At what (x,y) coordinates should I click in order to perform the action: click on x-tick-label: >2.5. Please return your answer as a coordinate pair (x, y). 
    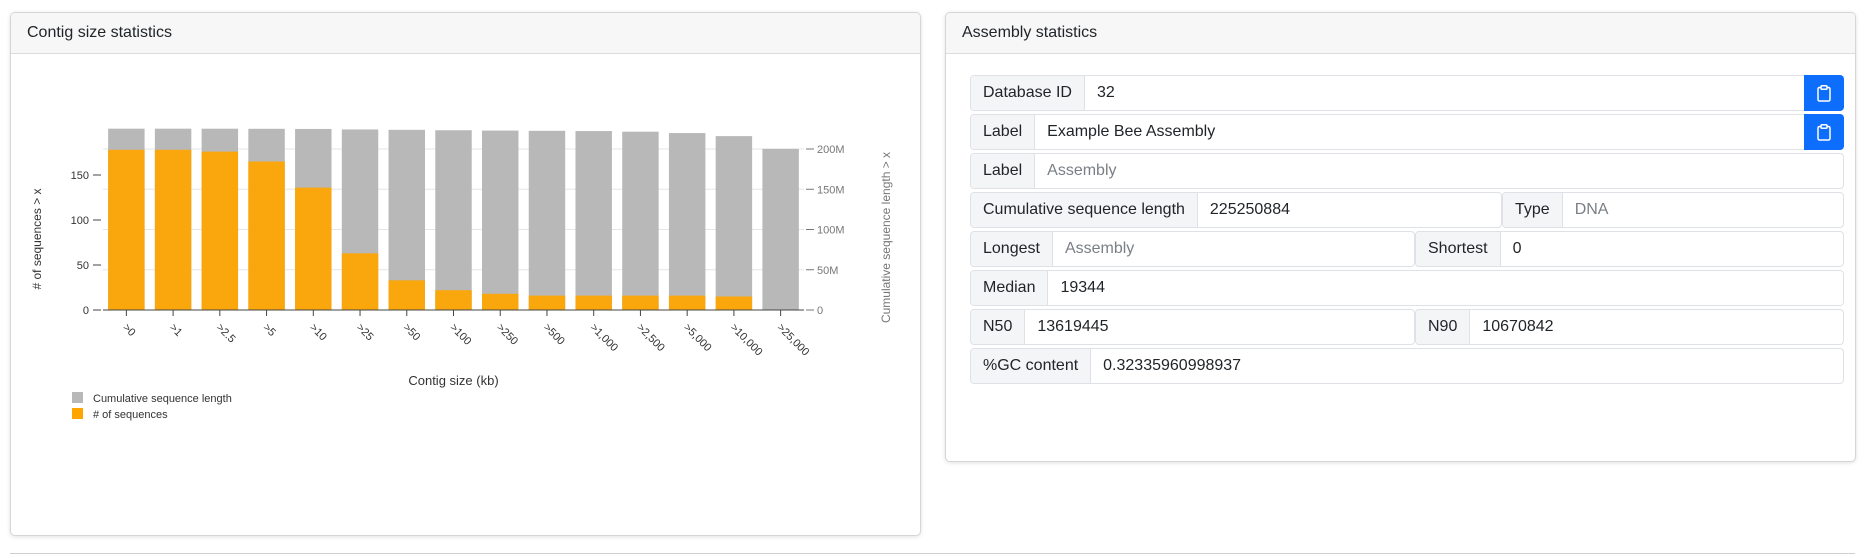
    Looking at the image, I should click on (226, 334).